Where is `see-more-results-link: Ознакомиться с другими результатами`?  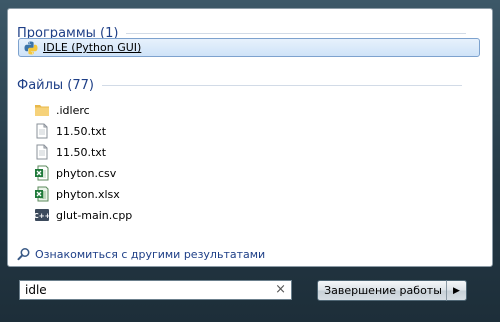
see-more-results-link: Ознакомиться с другими результатами is located at coordinates (141, 254).